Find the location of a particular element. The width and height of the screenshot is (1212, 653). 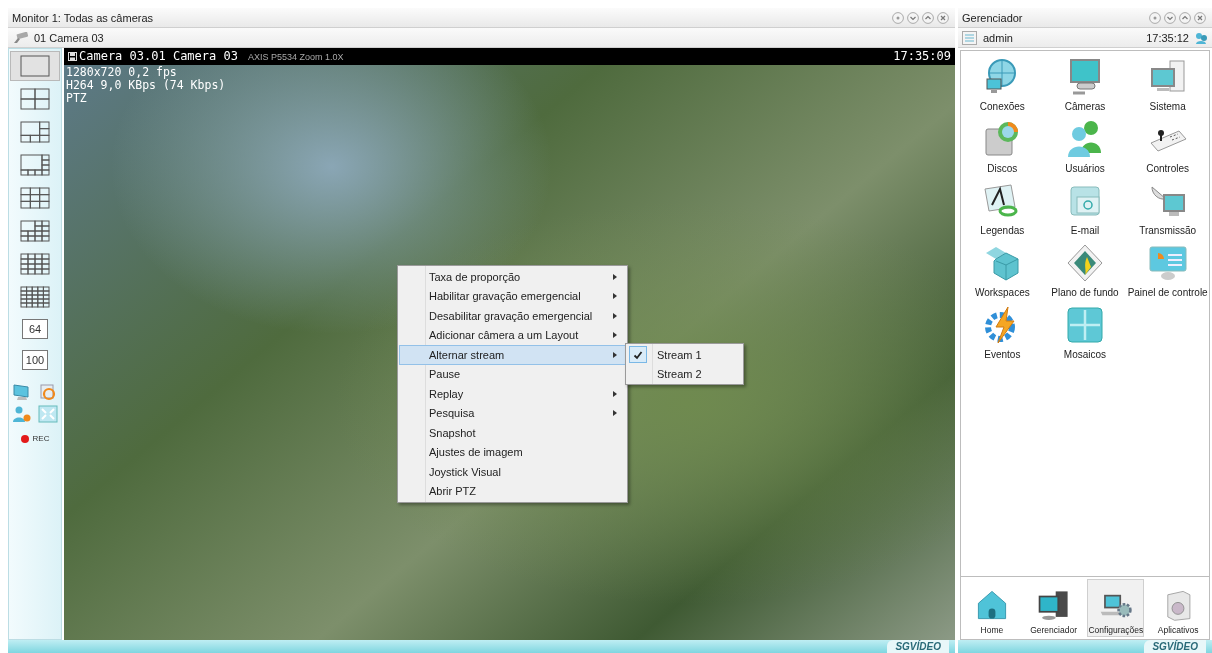

camera-label: 01 Camera 03 is located at coordinates (69, 37).